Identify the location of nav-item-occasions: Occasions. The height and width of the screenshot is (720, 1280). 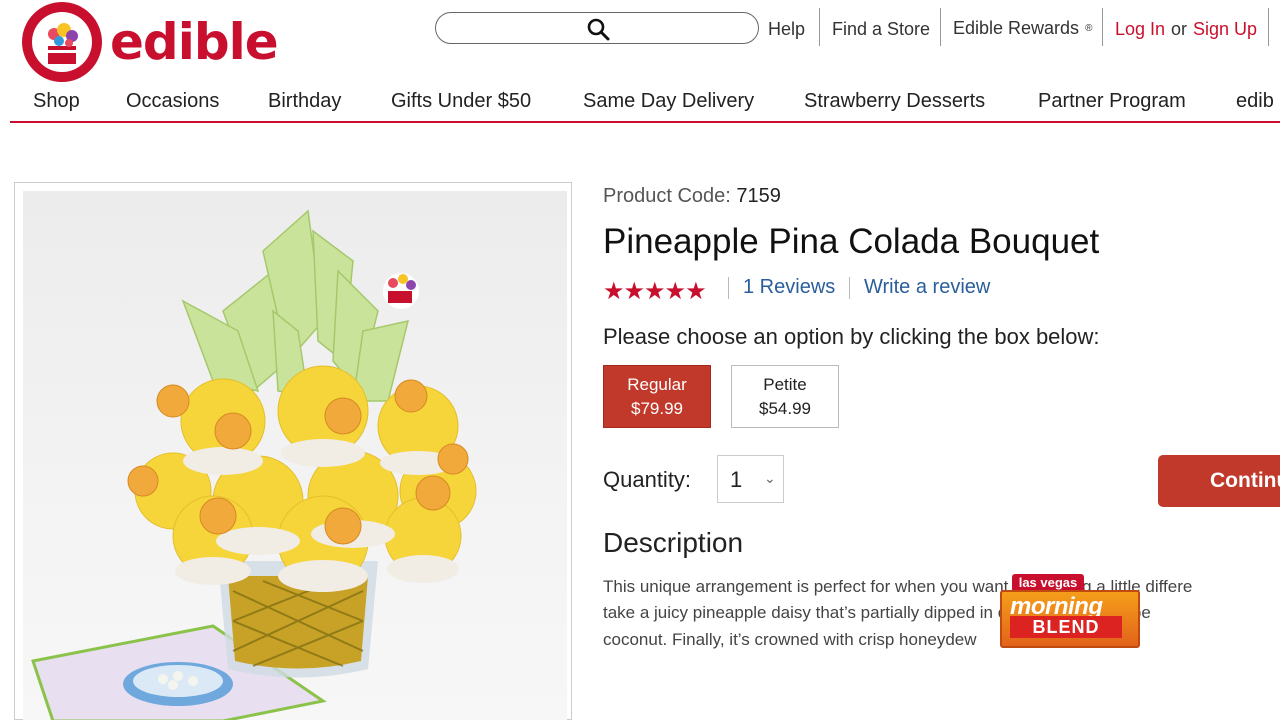
(172, 101).